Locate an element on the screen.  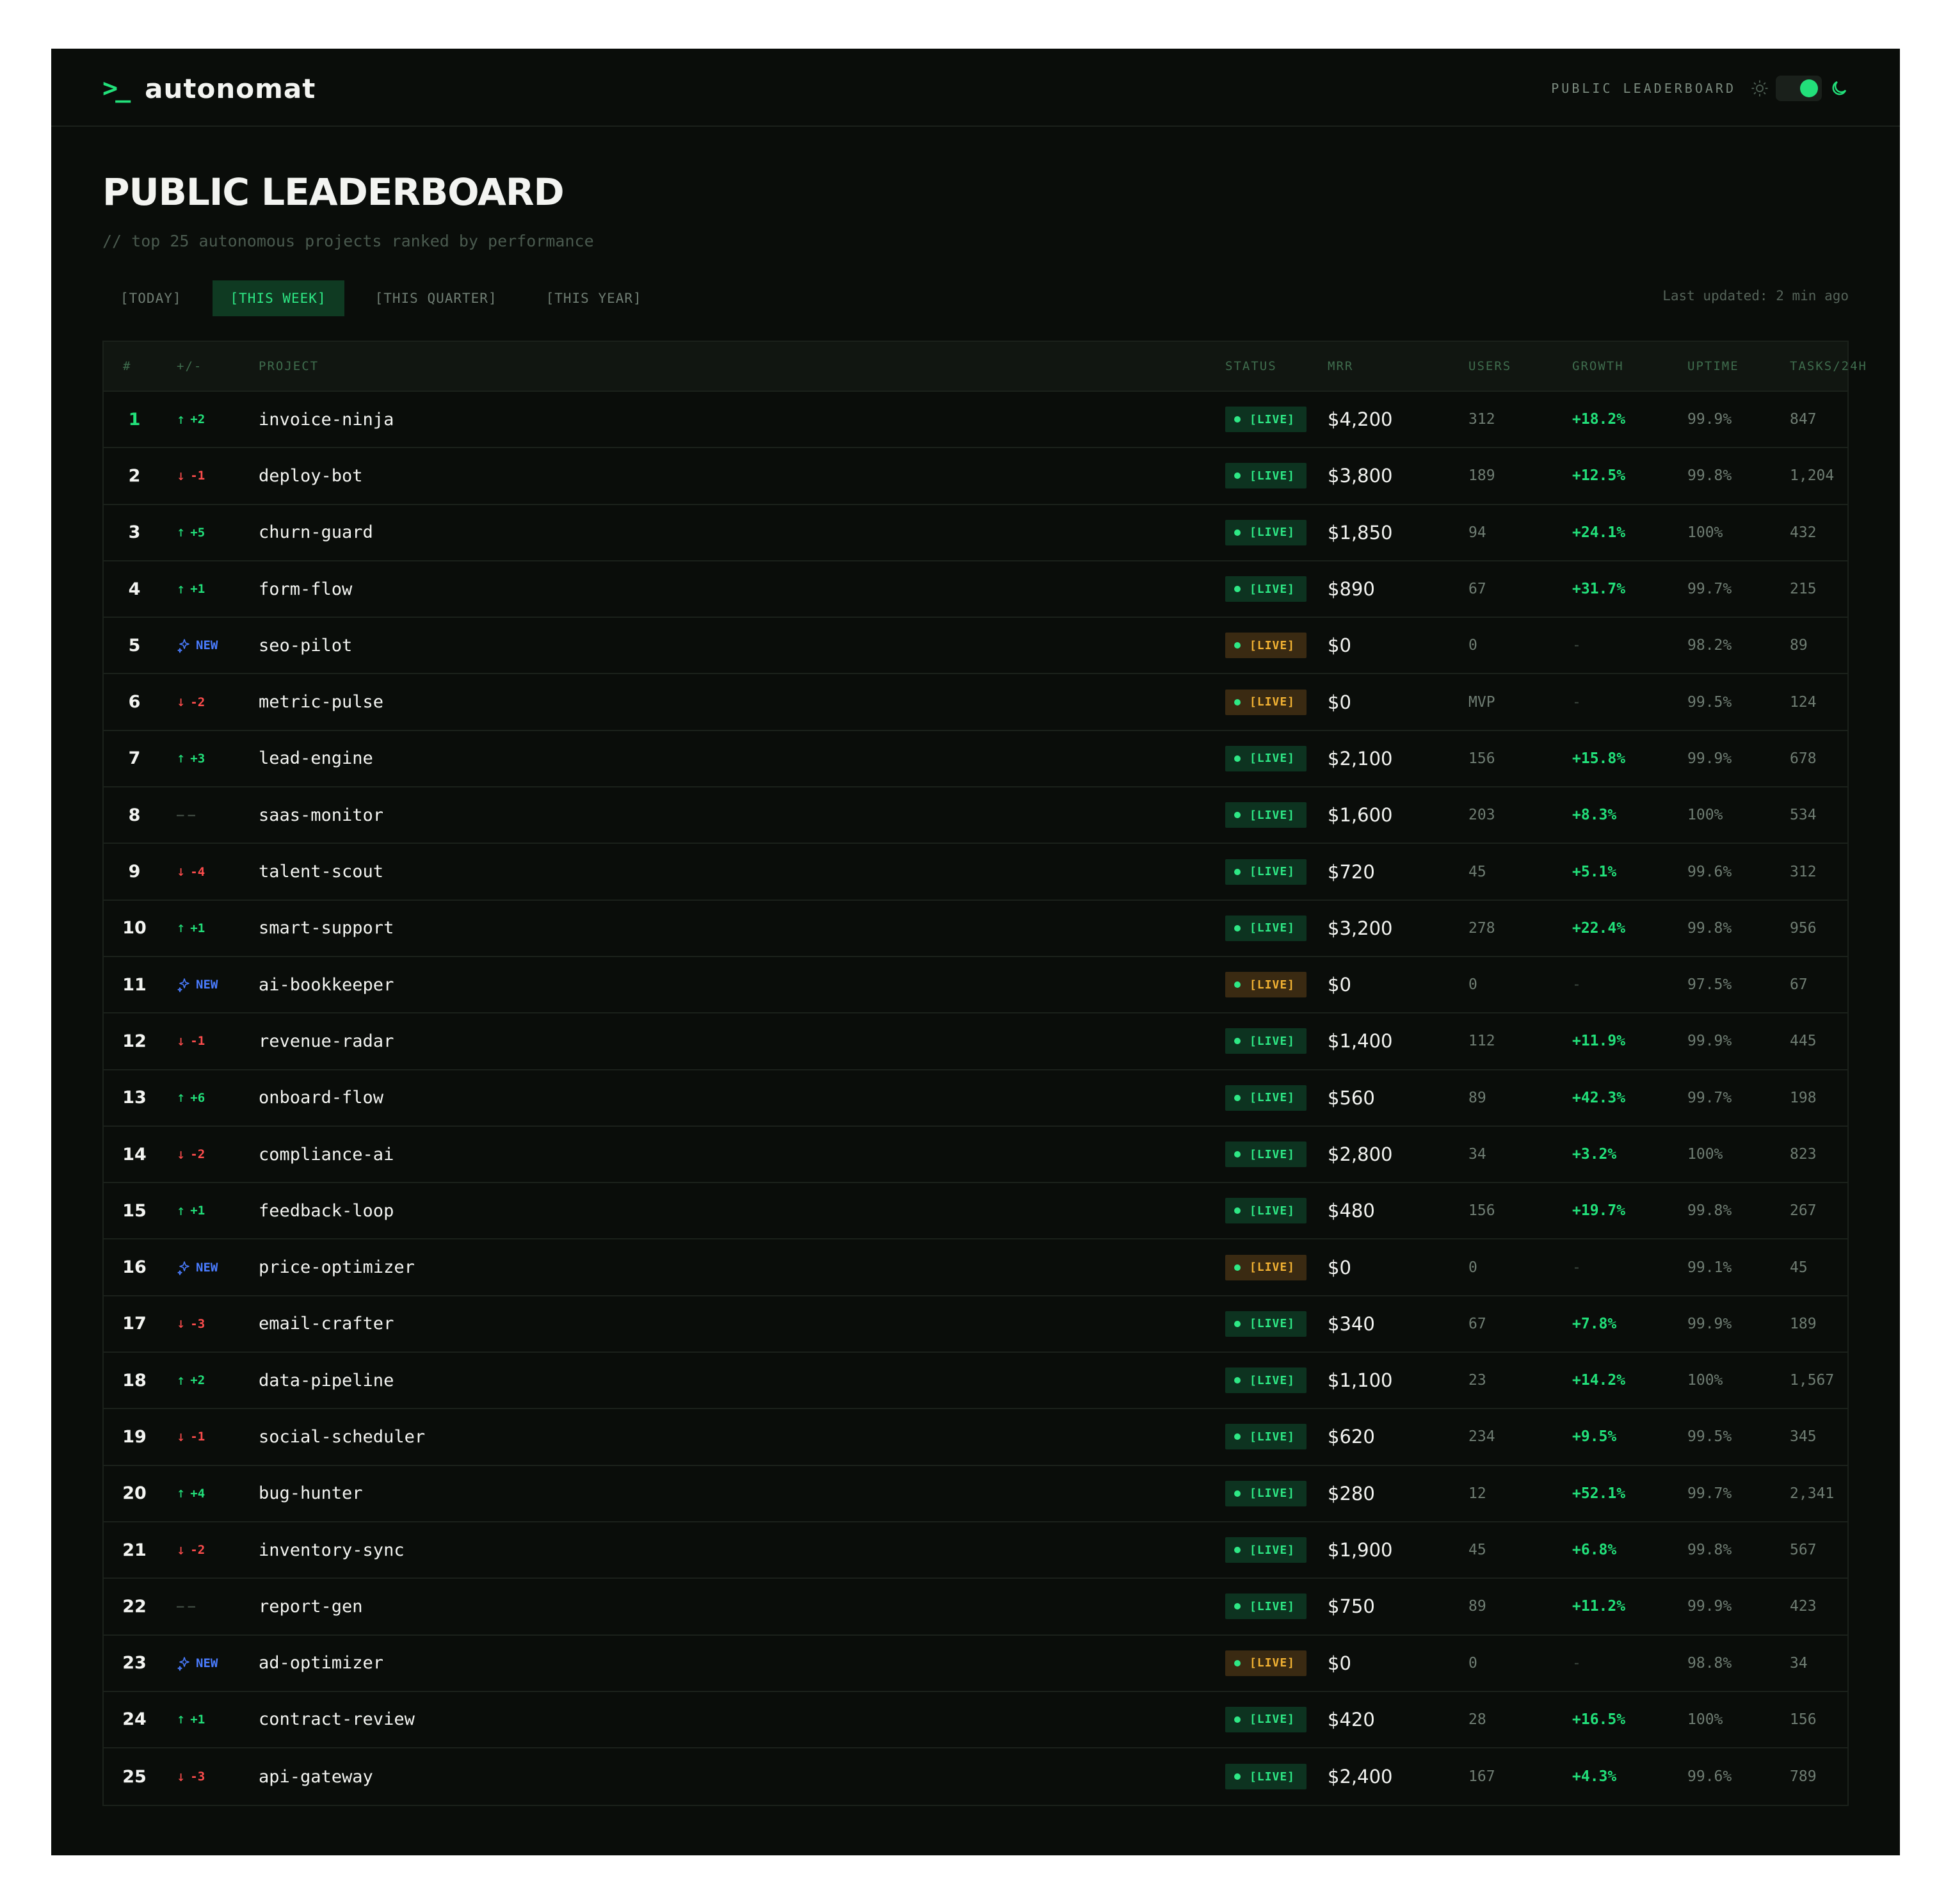
rank-change-value: —— is located at coordinates (188, 1607).